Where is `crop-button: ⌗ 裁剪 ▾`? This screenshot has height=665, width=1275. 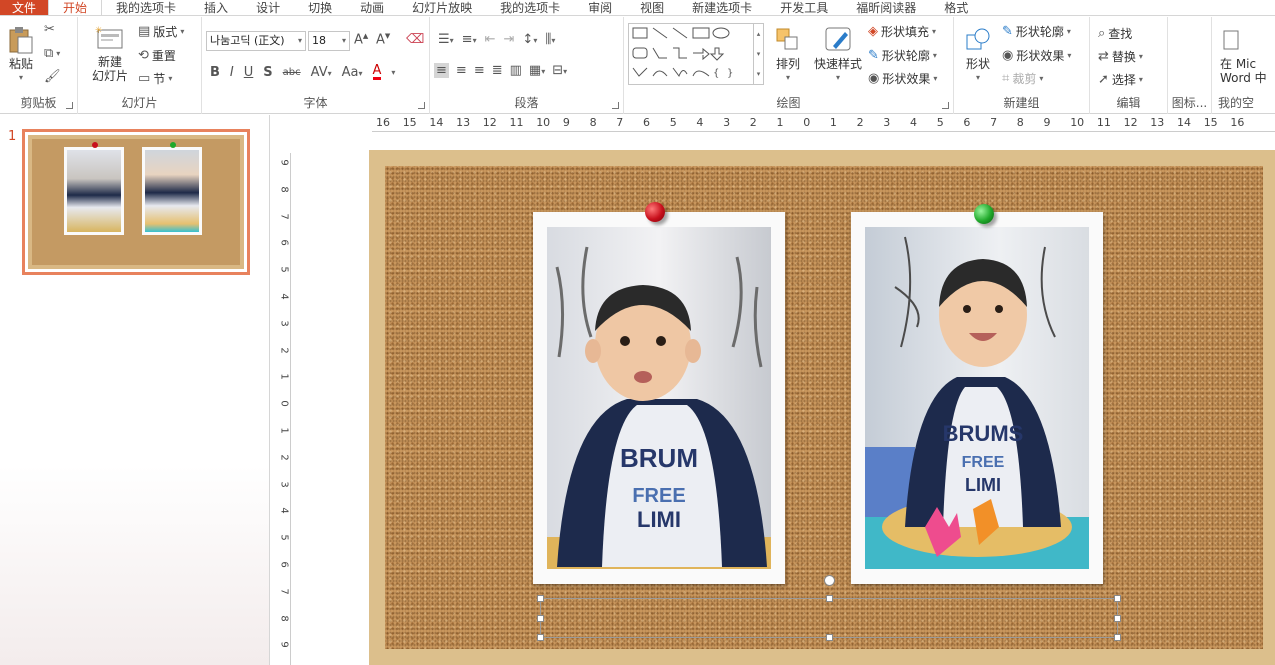 crop-button: ⌗ 裁剪 ▾ is located at coordinates (1022, 78).